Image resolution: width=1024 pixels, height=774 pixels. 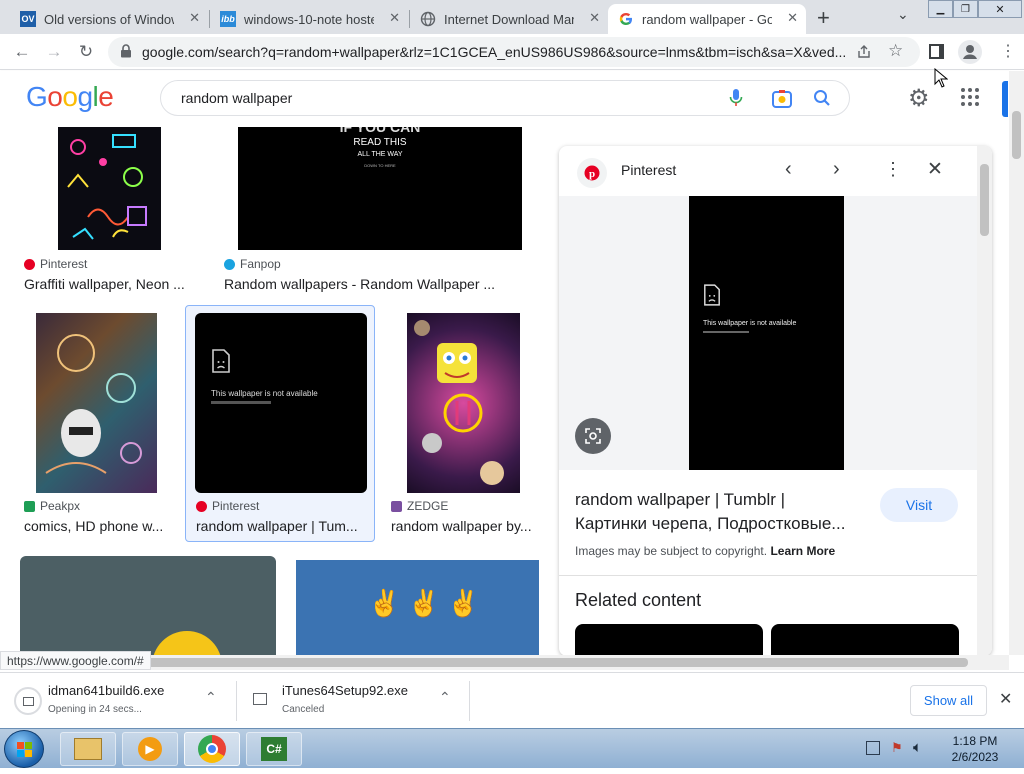 What do you see at coordinates (897, 748) in the screenshot?
I see `action-center-flag-icon: ⚑` at bounding box center [897, 748].